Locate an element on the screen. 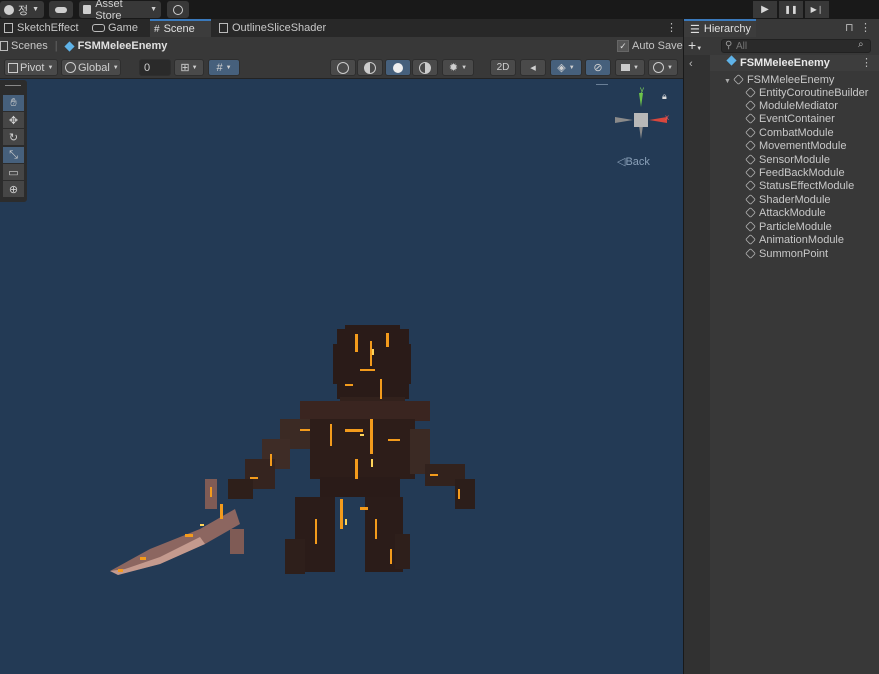  prefab-name: FSMMeleeEnemy is located at coordinates (123, 46).